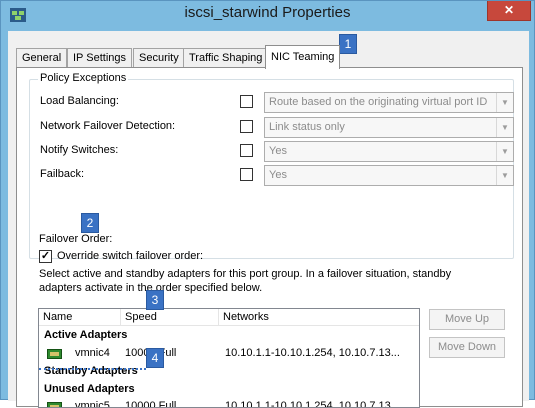 The image size is (535, 408). Describe the element at coordinates (278, 175) in the screenshot. I see `failback-value: Yes` at that location.